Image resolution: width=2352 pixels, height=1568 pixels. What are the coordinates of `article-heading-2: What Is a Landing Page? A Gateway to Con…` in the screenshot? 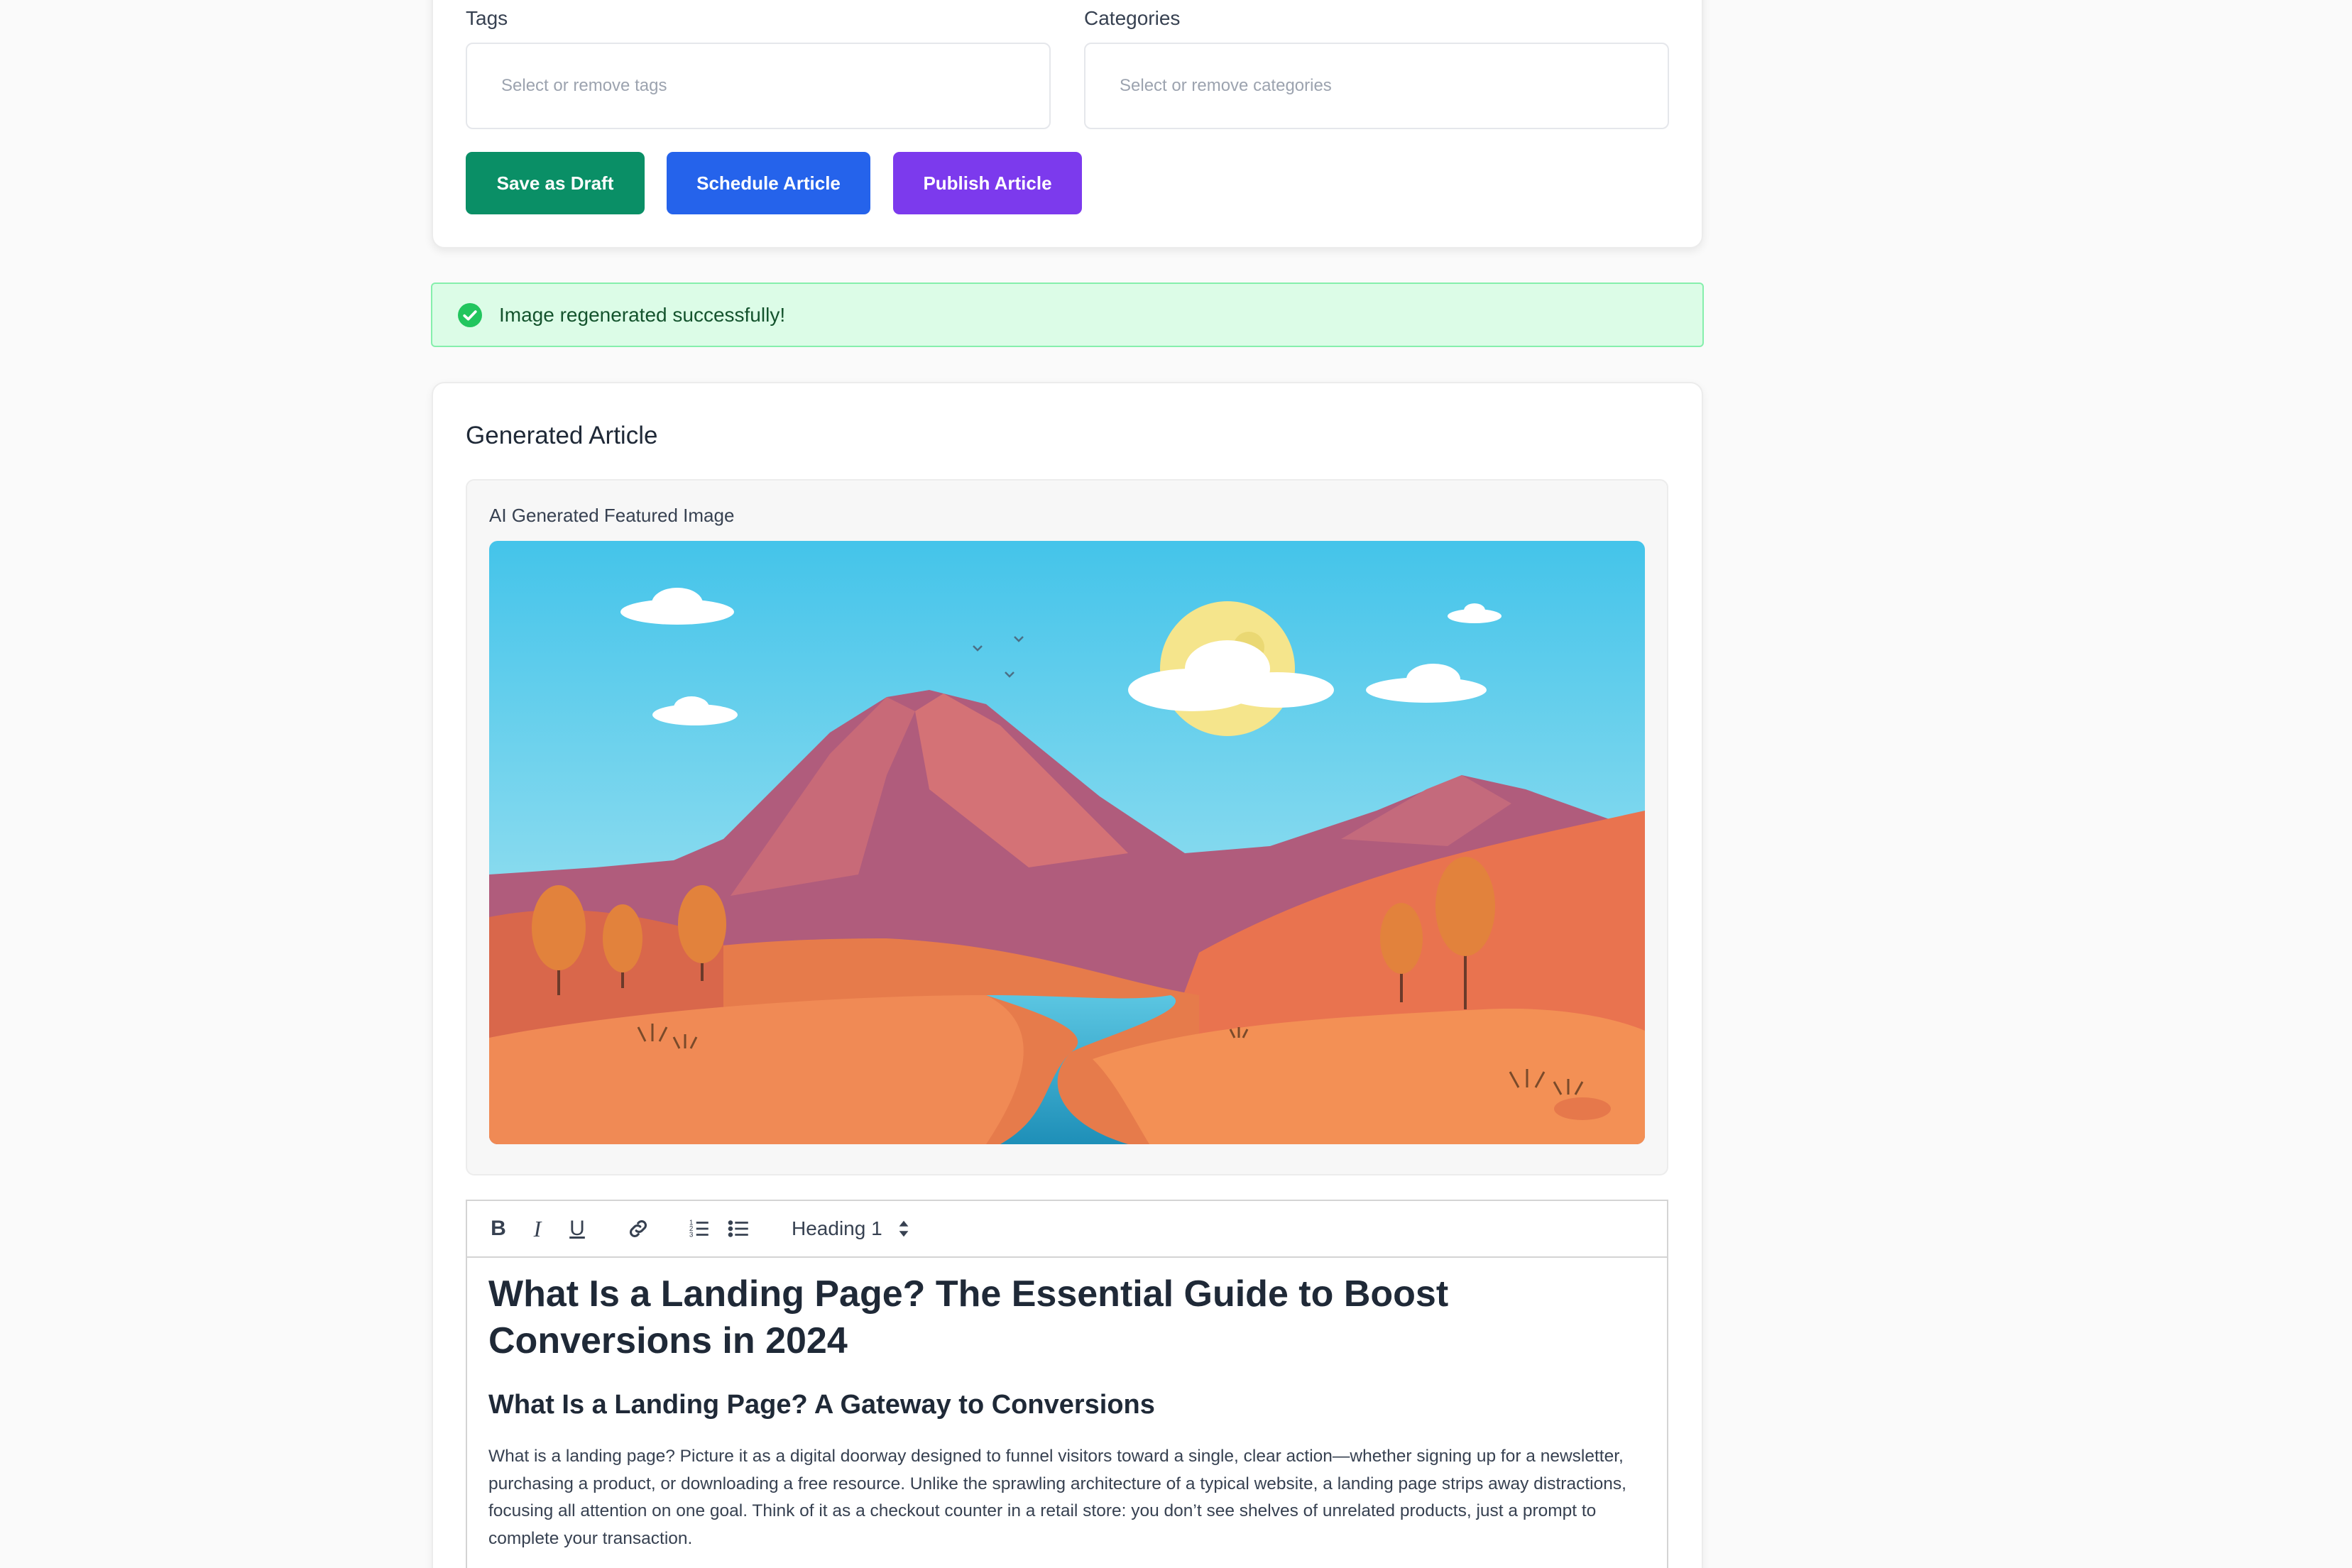 It's located at (821, 1405).